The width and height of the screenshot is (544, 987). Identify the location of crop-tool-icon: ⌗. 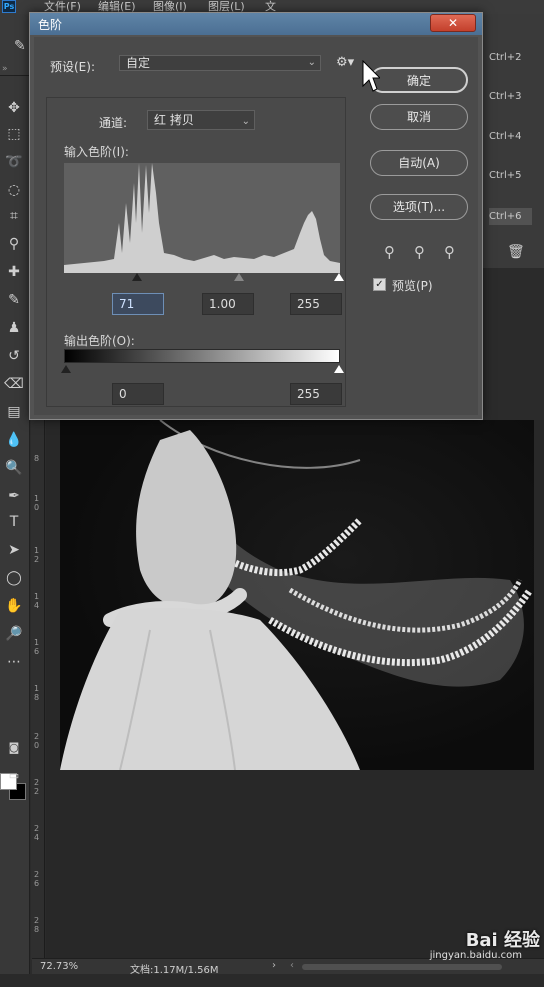
(14, 216).